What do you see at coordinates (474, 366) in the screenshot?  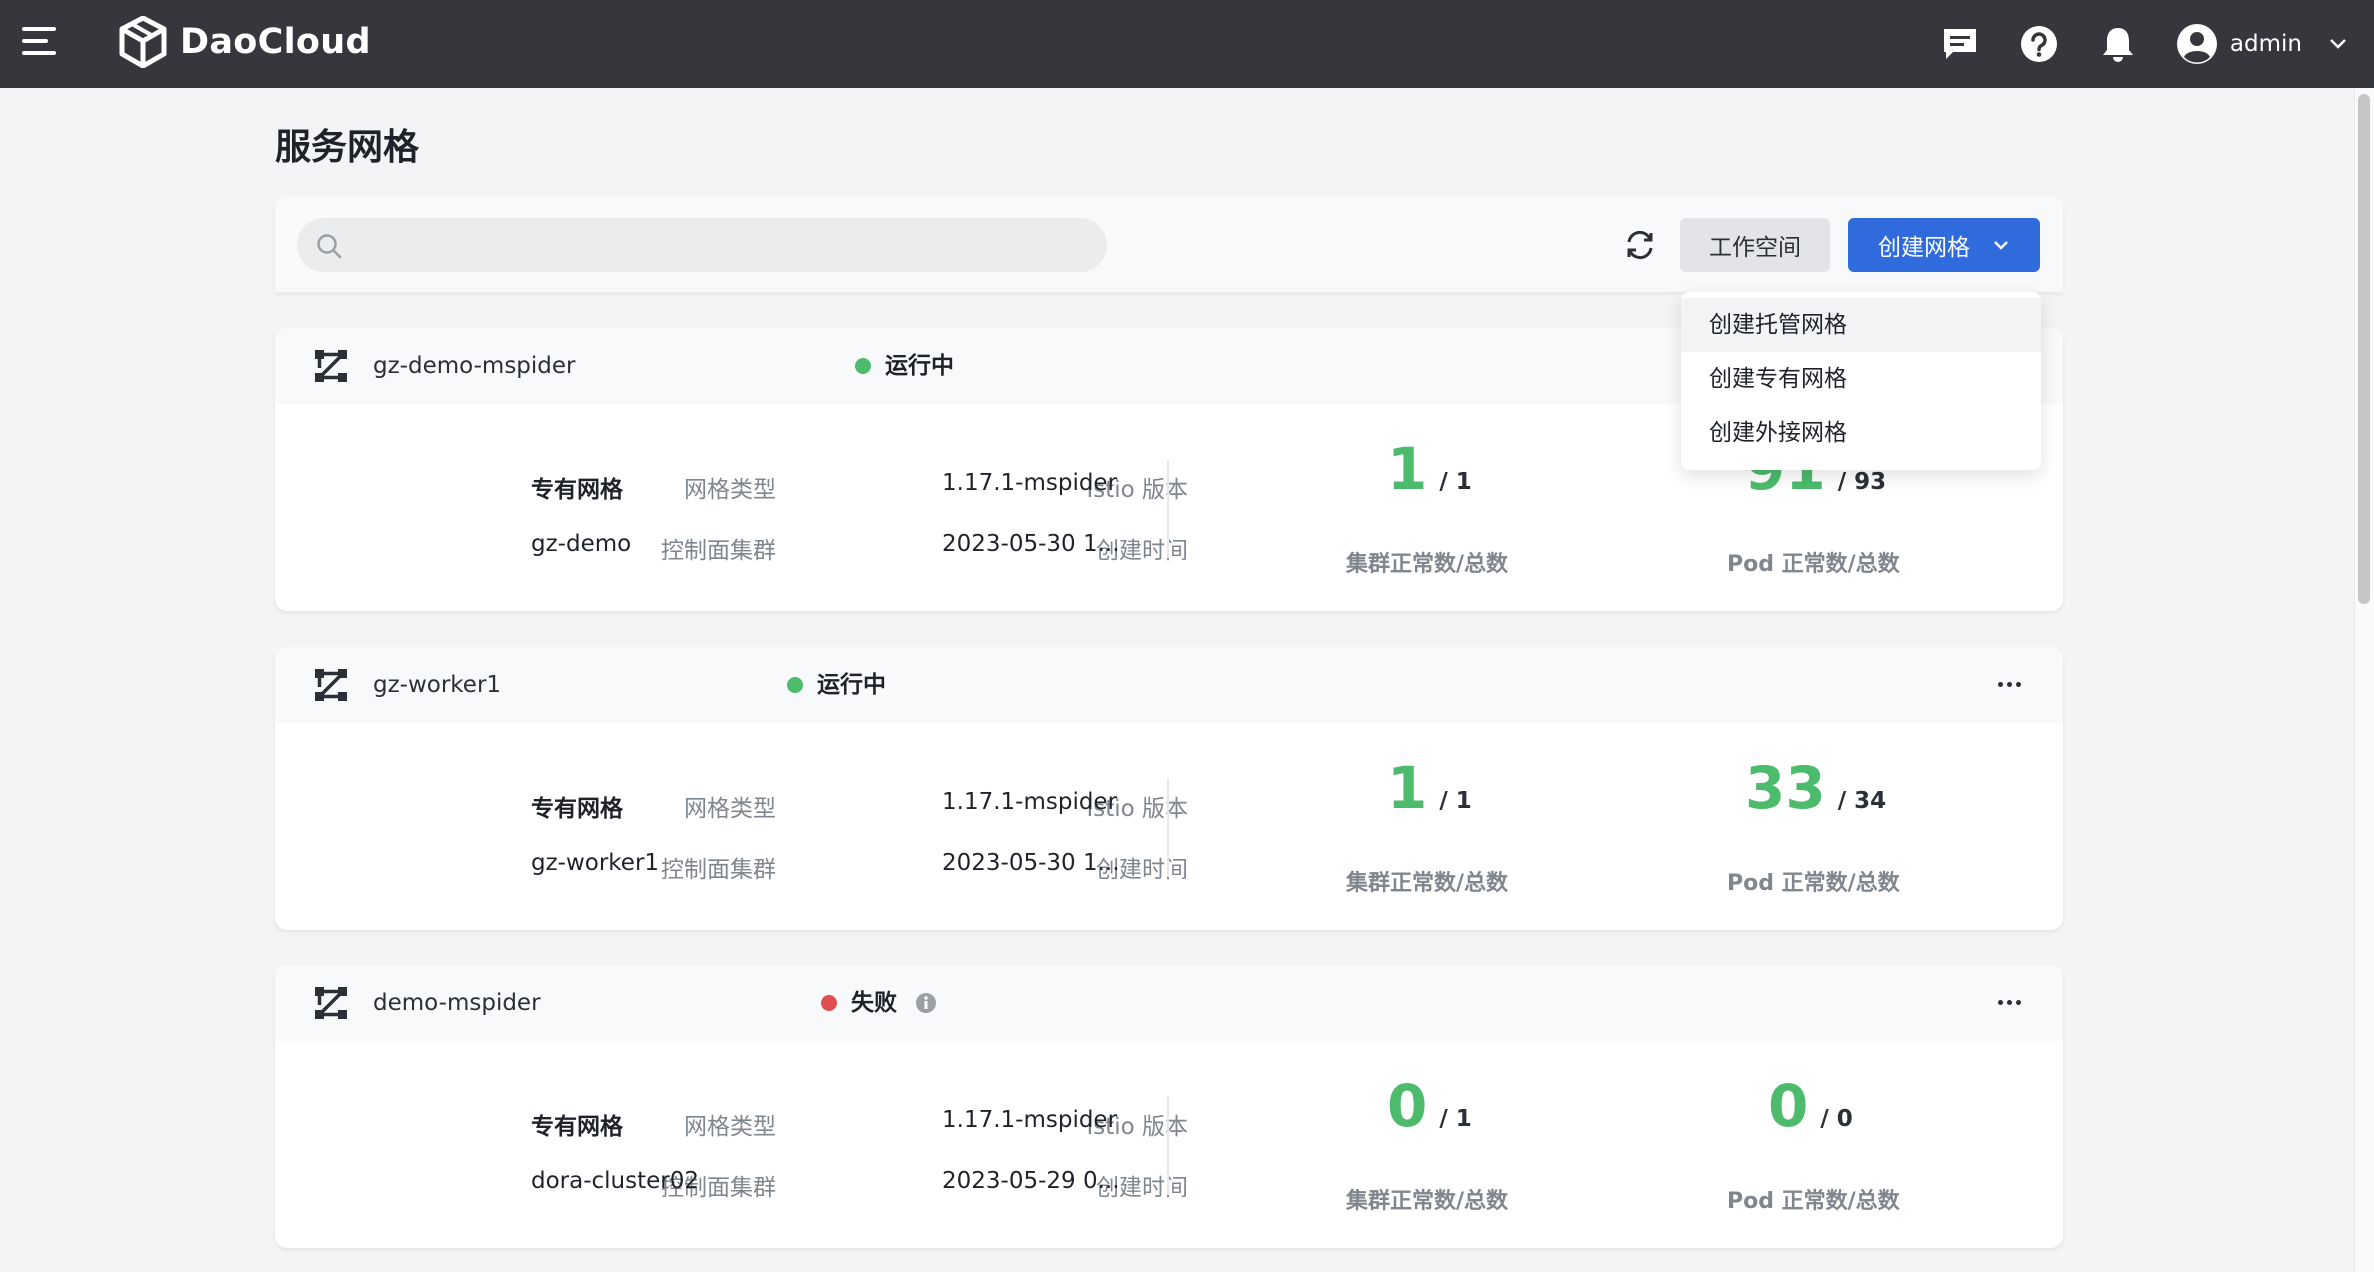 I see `mesh-name: gz-demo-mspider` at bounding box center [474, 366].